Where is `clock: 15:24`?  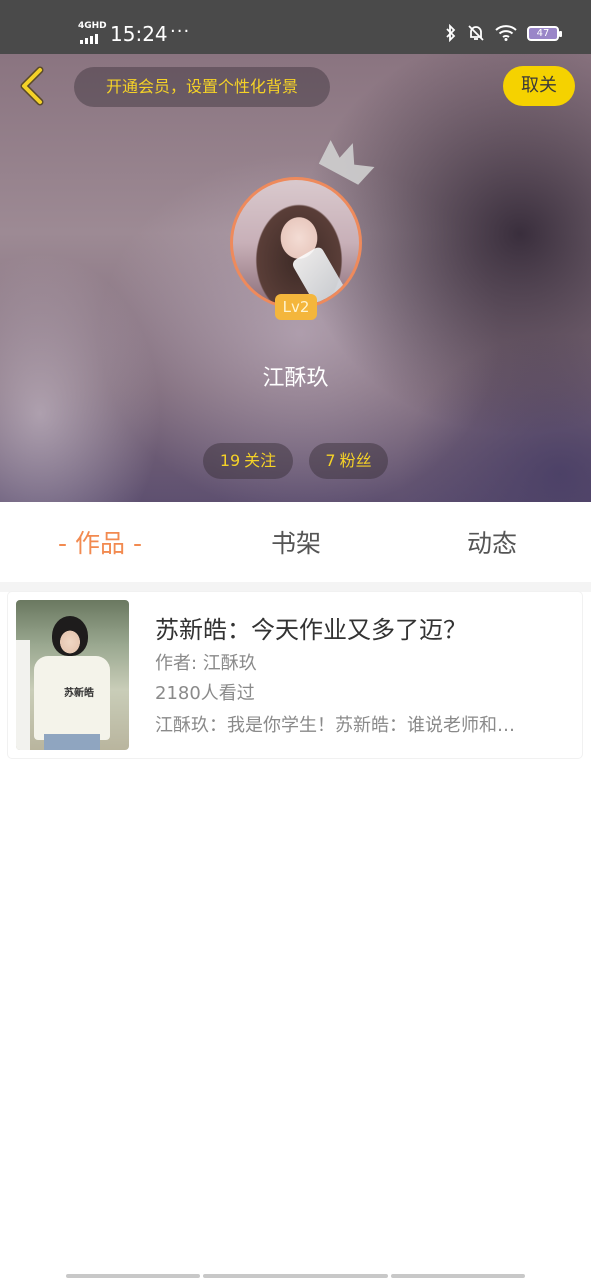
clock: 15:24 is located at coordinates (139, 34).